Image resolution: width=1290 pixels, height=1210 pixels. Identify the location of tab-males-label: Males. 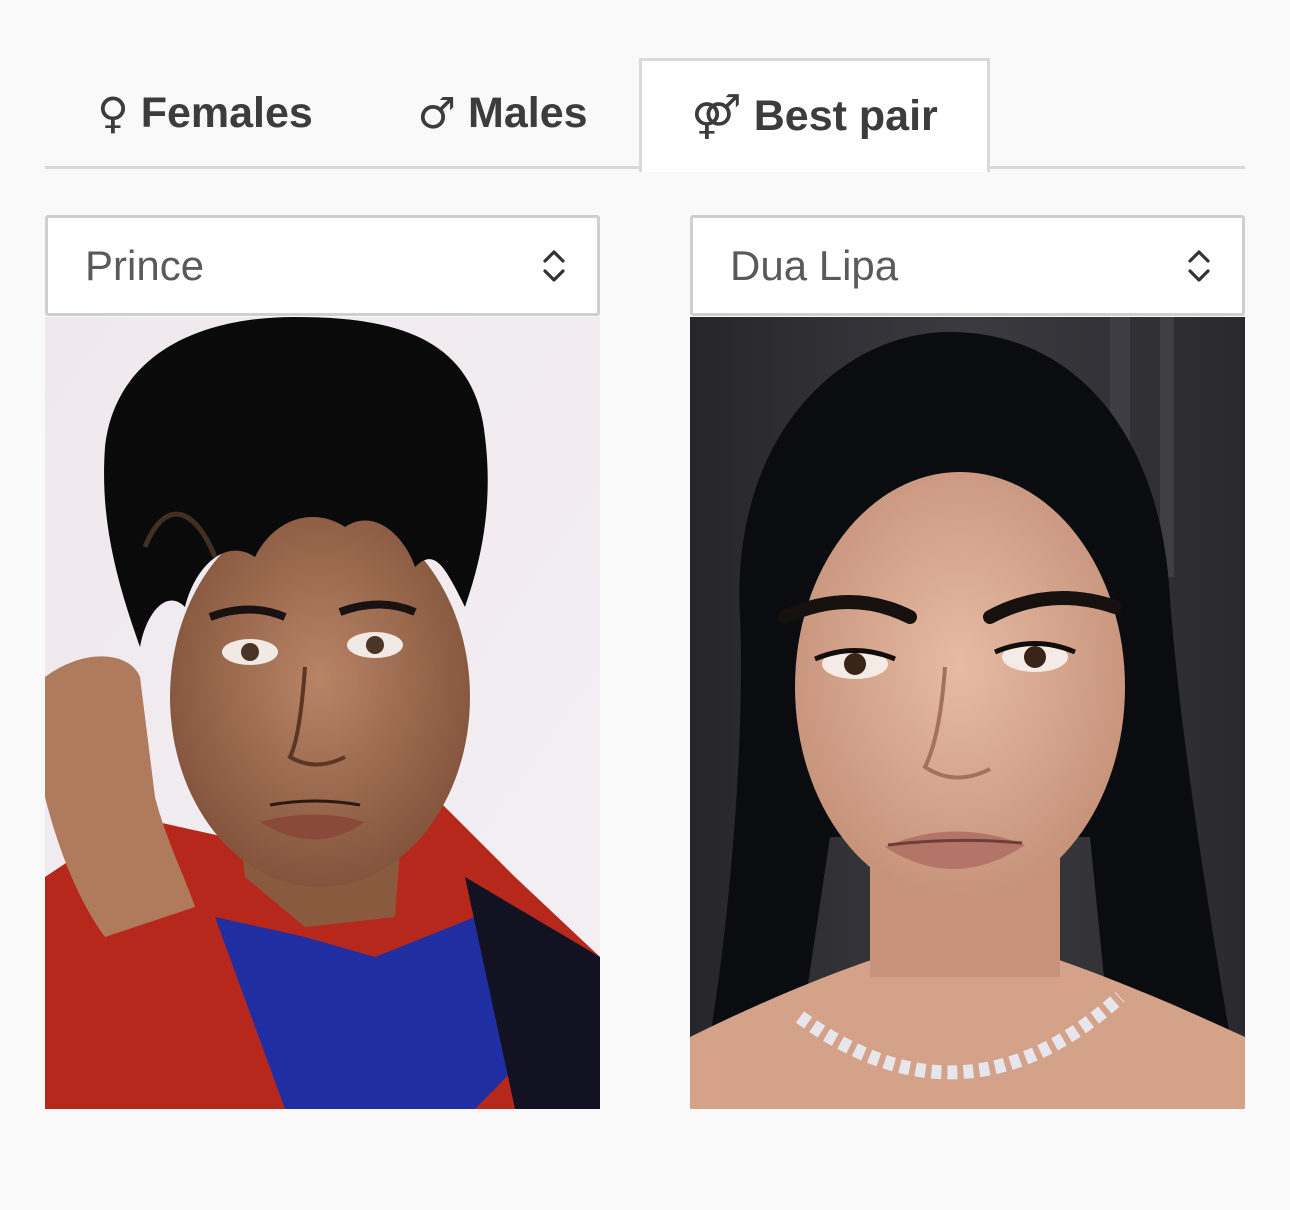
(528, 113).